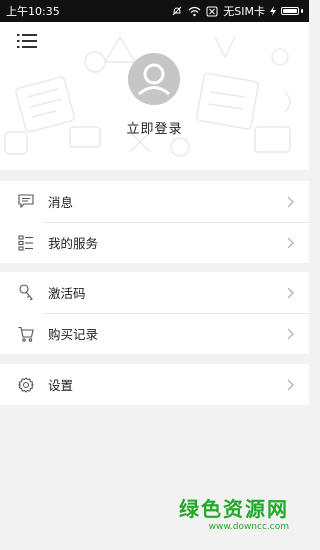 The height and width of the screenshot is (550, 320). Describe the element at coordinates (33, 11) in the screenshot. I see `status-time: 上午10:35` at that location.